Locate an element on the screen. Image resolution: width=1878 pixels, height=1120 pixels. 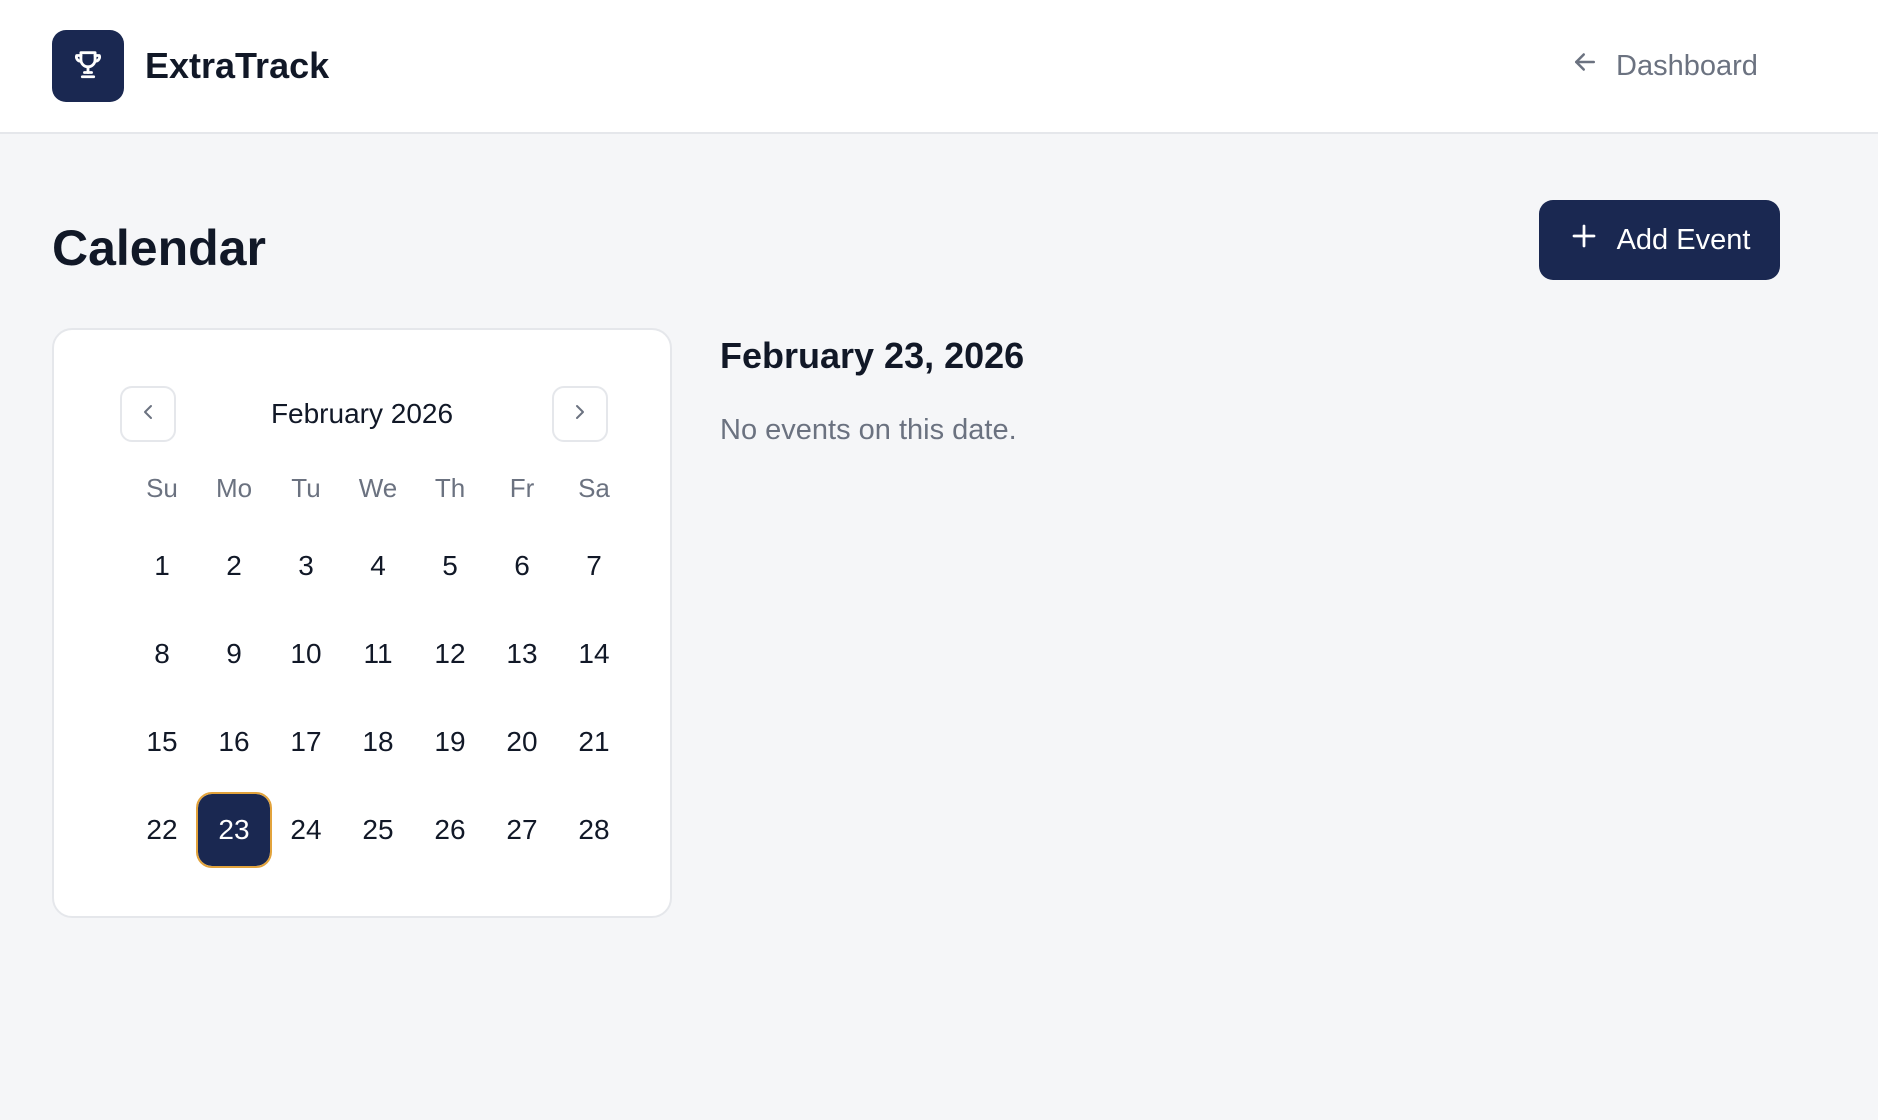
day-cell: 13 is located at coordinates (522, 654).